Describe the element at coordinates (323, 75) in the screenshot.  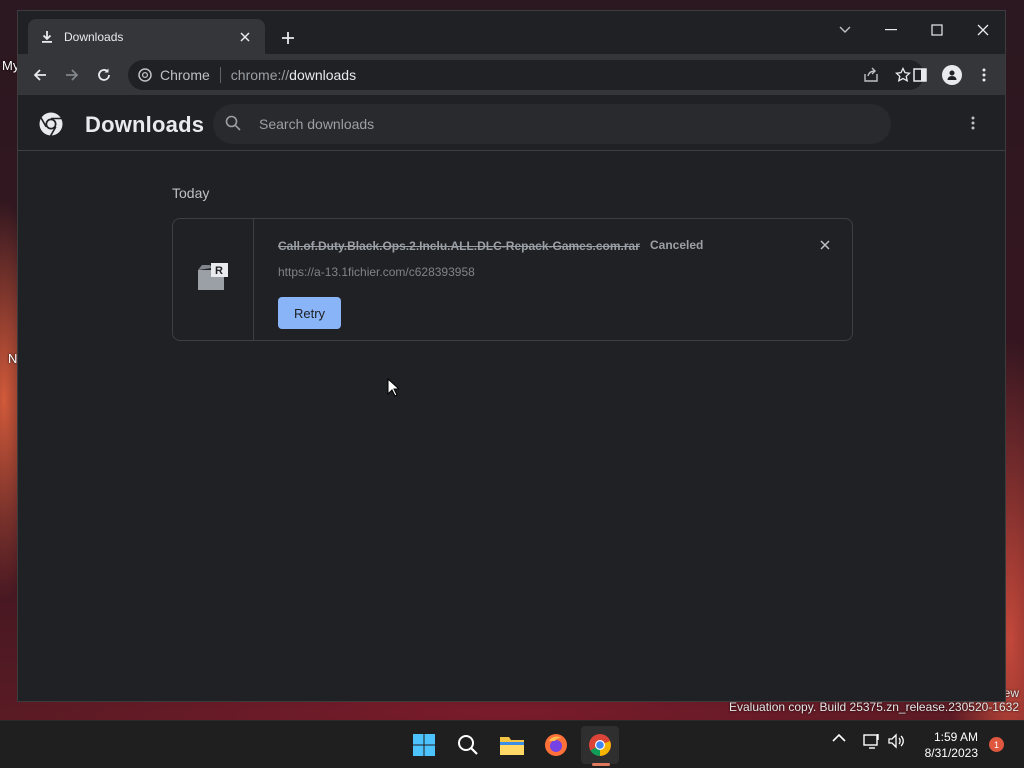
I see `url-path: downloads` at that location.